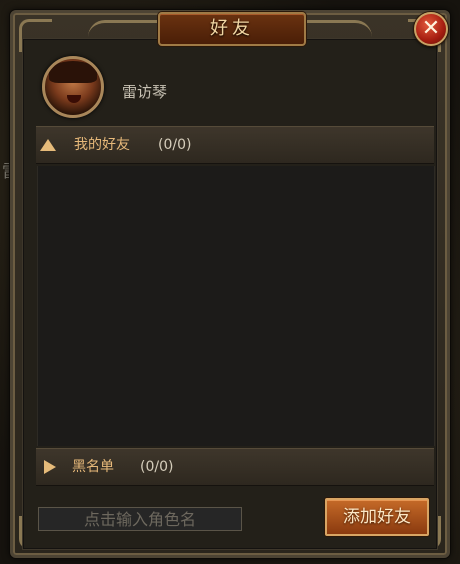 The image size is (460, 564). I want to click on friends-section-title: 我的好友, so click(102, 145).